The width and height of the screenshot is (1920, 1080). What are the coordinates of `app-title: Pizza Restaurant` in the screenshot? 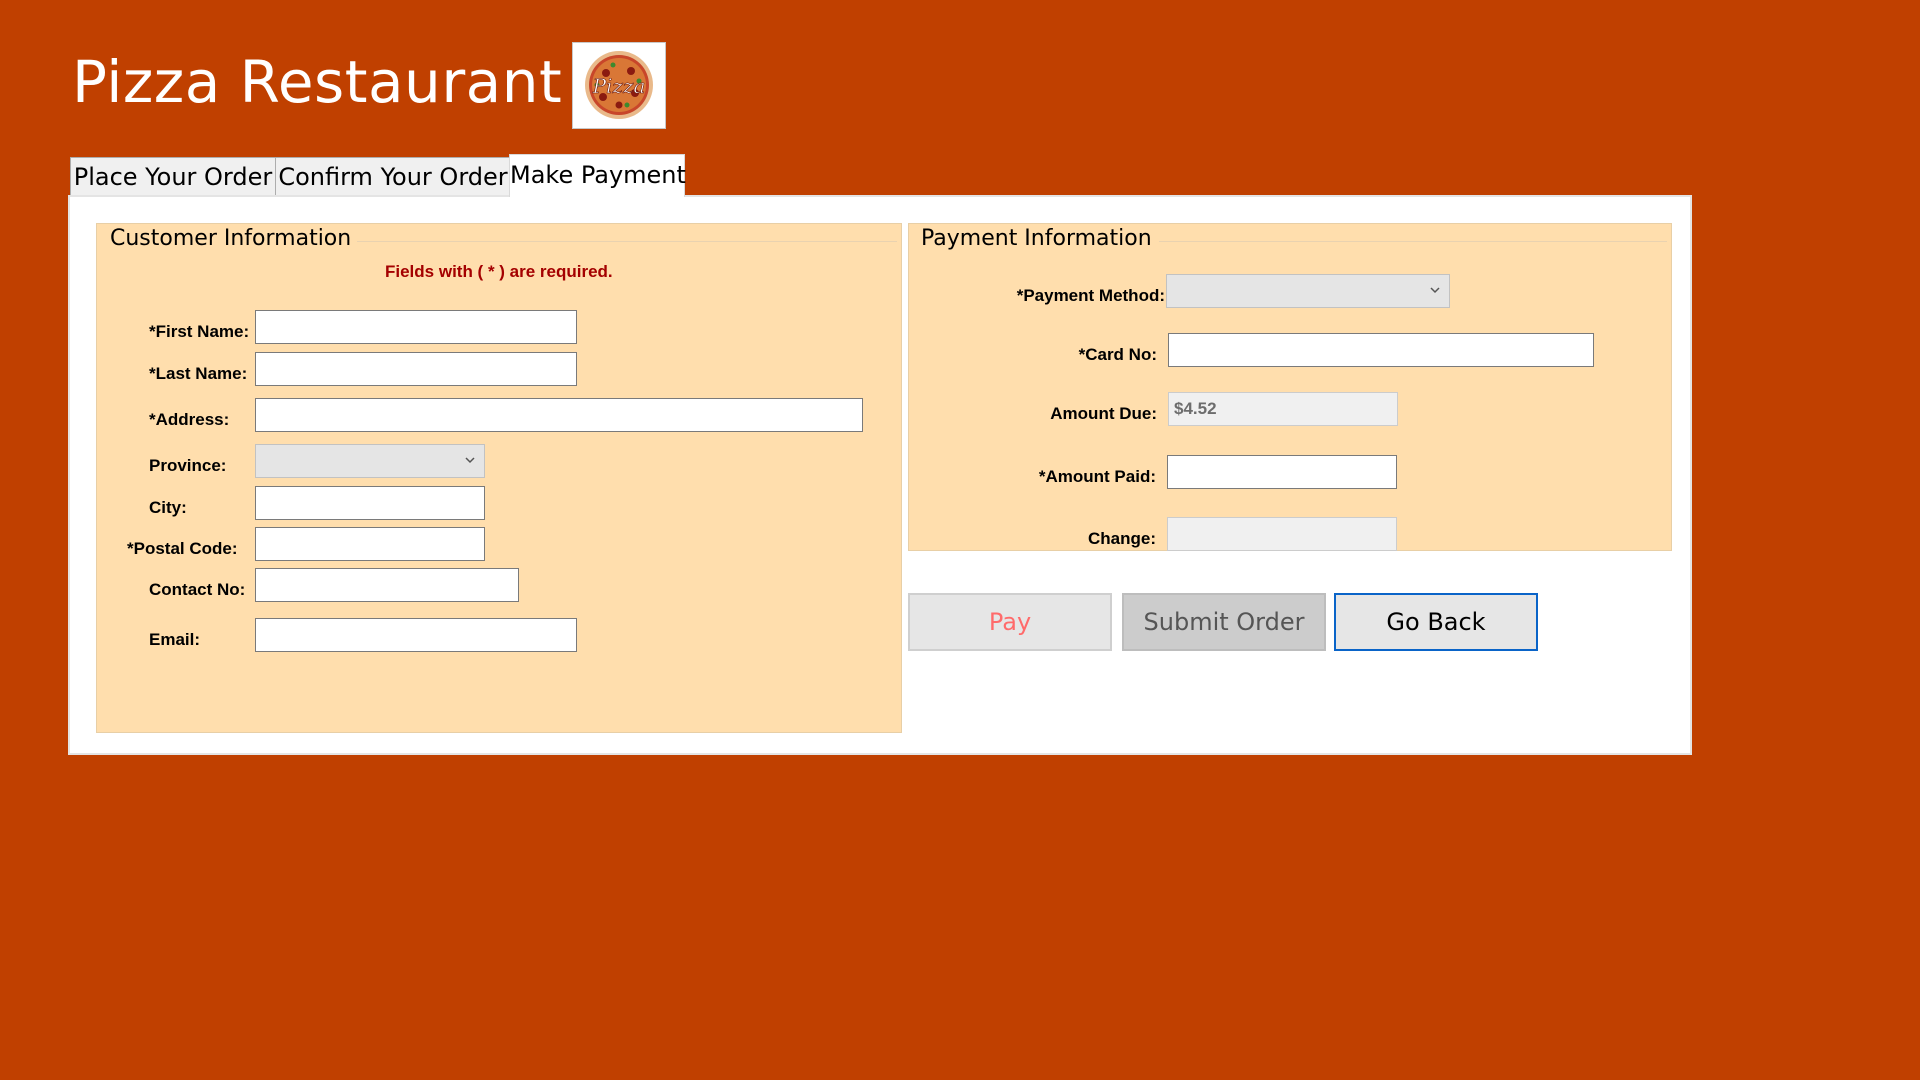 It's located at (317, 82).